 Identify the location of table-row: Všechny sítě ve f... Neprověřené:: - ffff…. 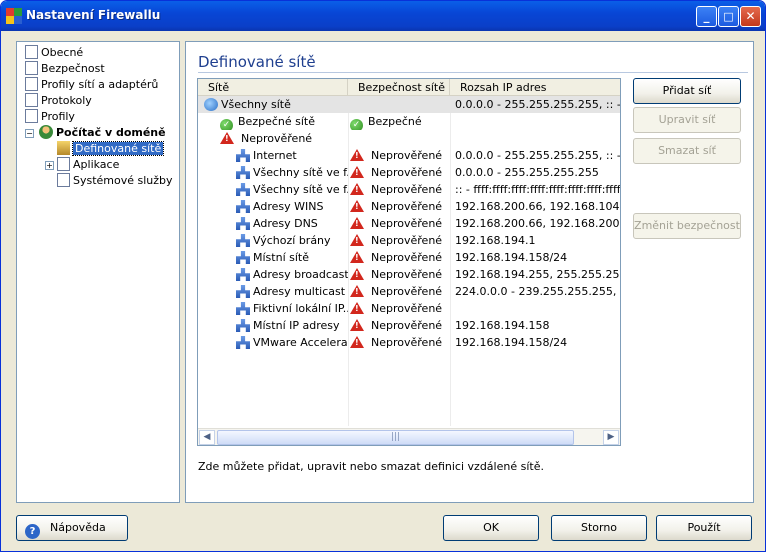
(409, 189).